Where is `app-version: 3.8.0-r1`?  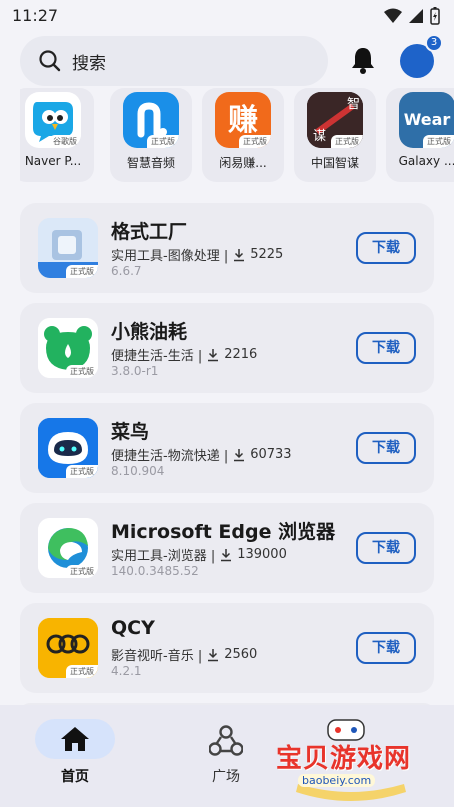 app-version: 3.8.0-r1 is located at coordinates (135, 371).